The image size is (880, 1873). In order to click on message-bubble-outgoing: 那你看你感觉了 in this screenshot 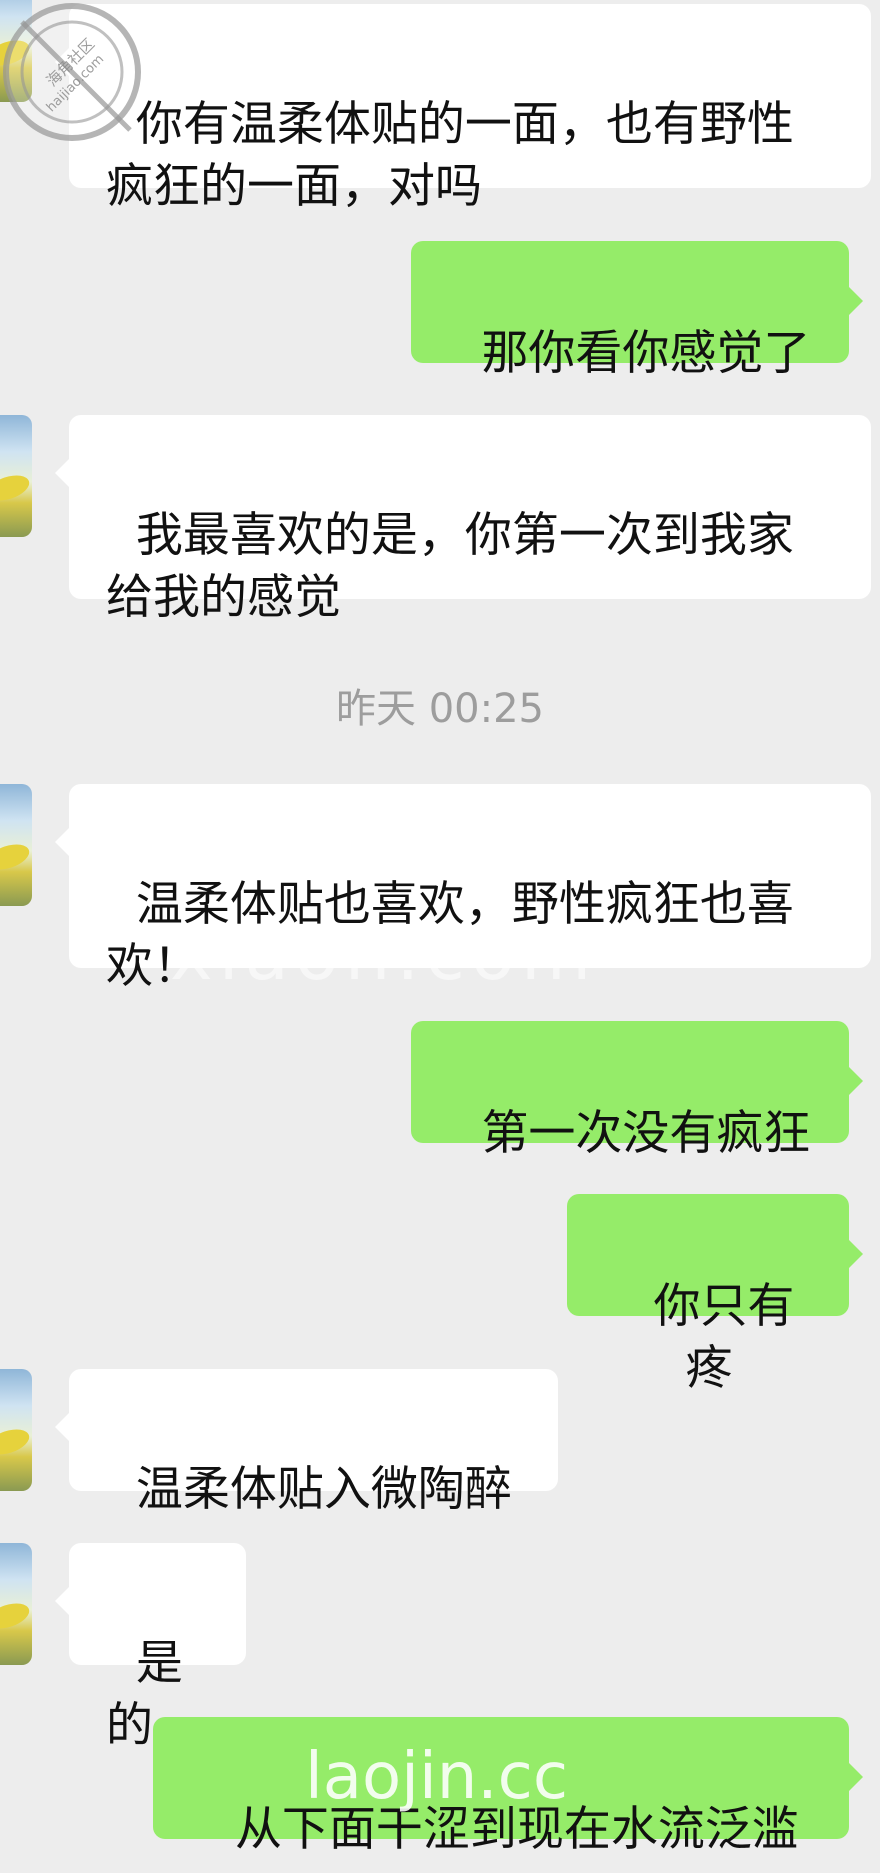, I will do `click(637, 311)`.